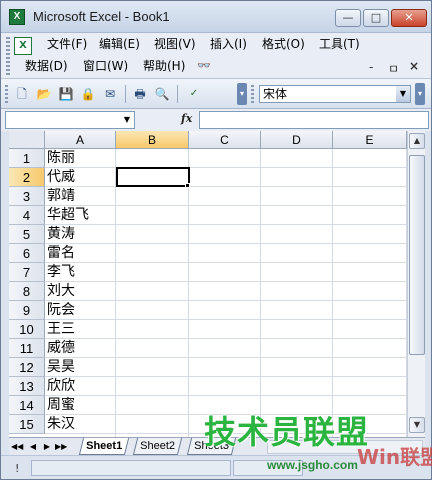 The width and height of the screenshot is (432, 480). Describe the element at coordinates (140, 94) in the screenshot. I see `print-icon: 🖶` at that location.